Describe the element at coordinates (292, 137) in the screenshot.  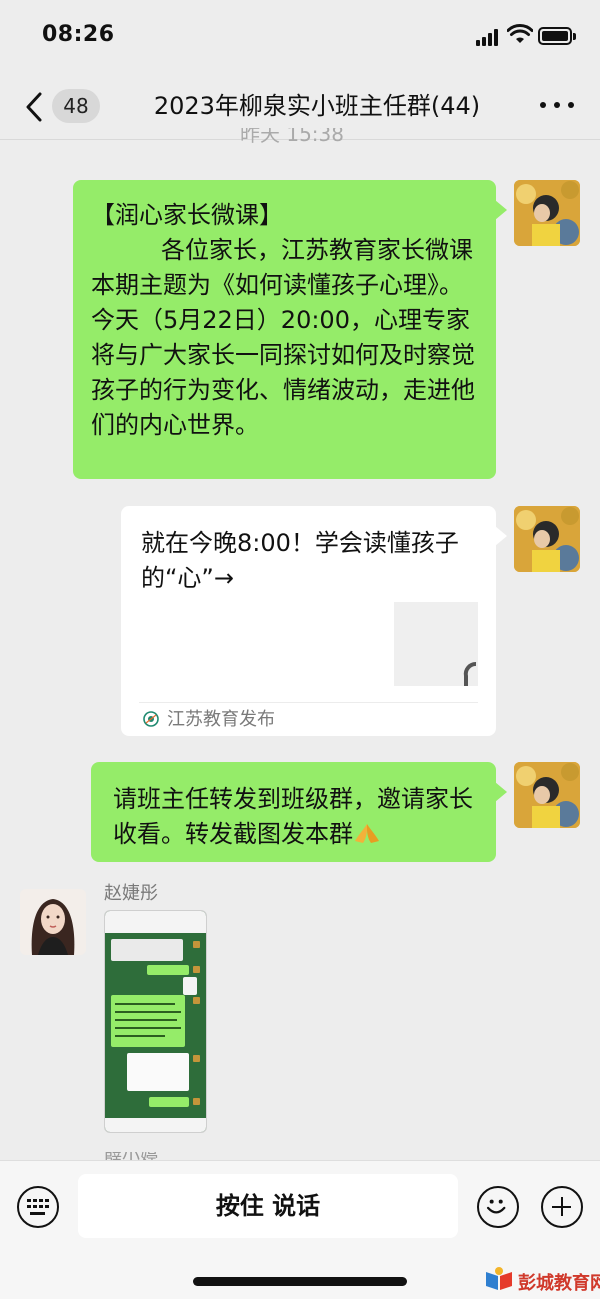
I see `message-timestamp: 昨天 15:38` at that location.